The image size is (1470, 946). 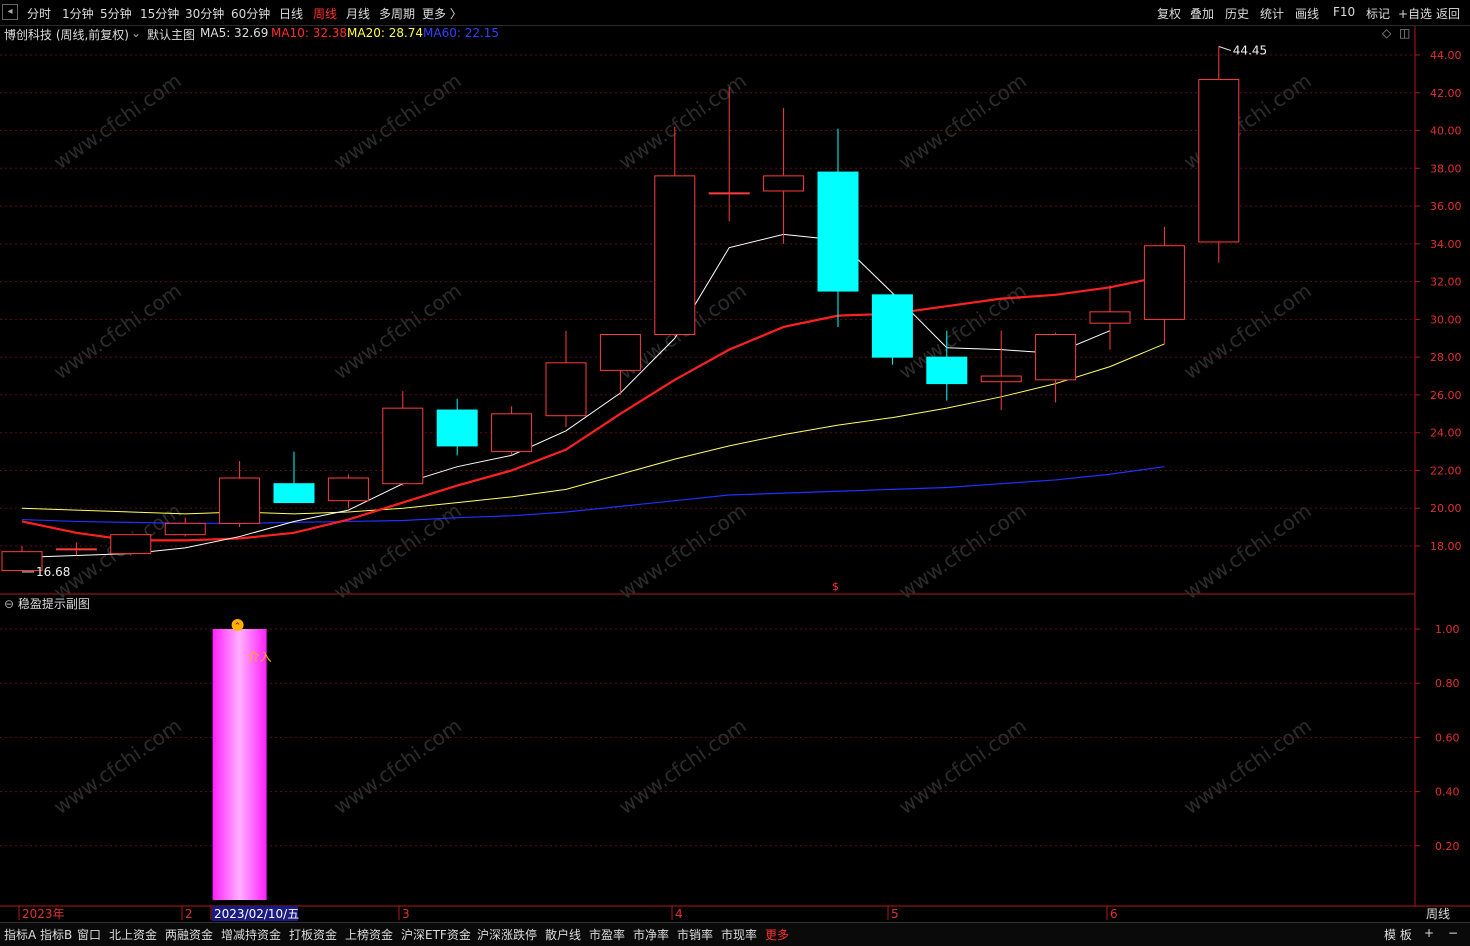 What do you see at coordinates (238, 627) in the screenshot?
I see `signal-marker-glyph: ⌃` at bounding box center [238, 627].